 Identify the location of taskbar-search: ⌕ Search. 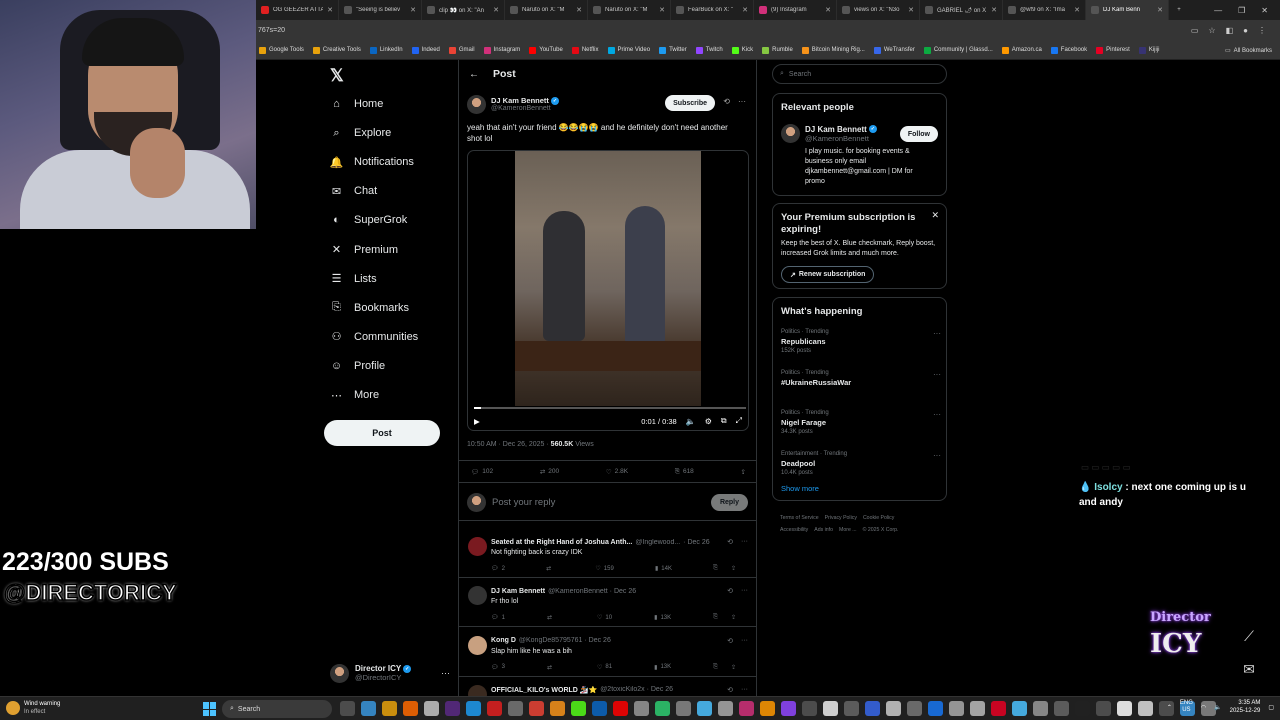
(277, 709).